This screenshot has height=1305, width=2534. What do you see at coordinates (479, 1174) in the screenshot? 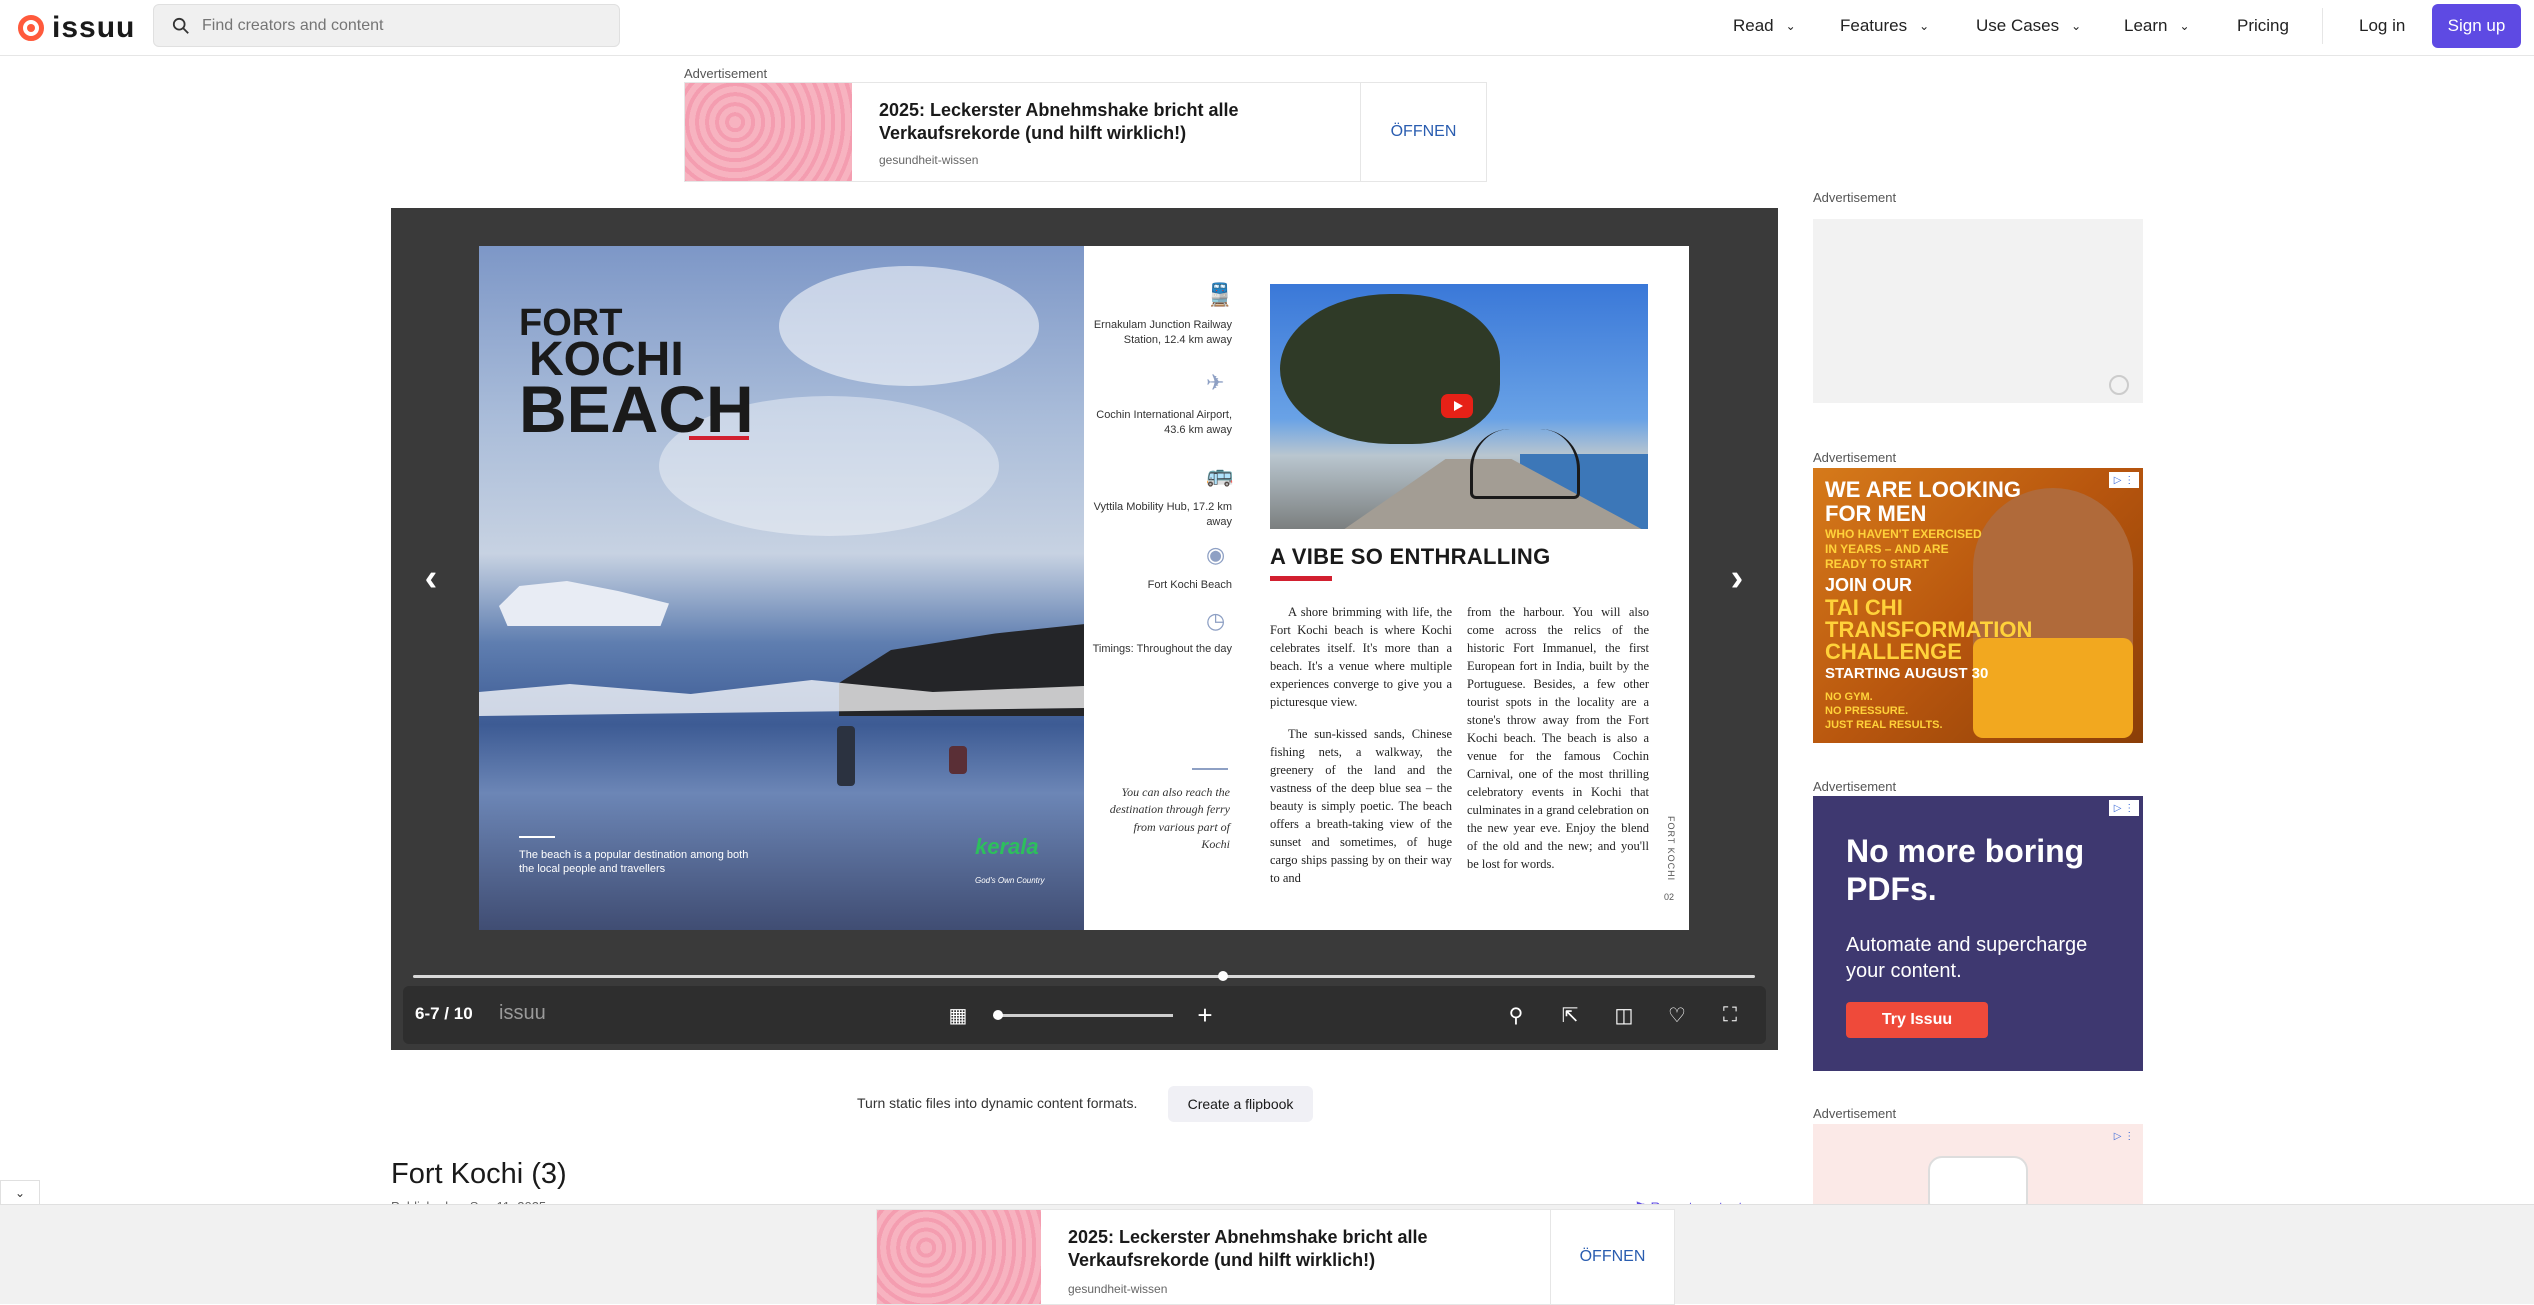
I see `document-title: Fort Kochi (3)` at bounding box center [479, 1174].